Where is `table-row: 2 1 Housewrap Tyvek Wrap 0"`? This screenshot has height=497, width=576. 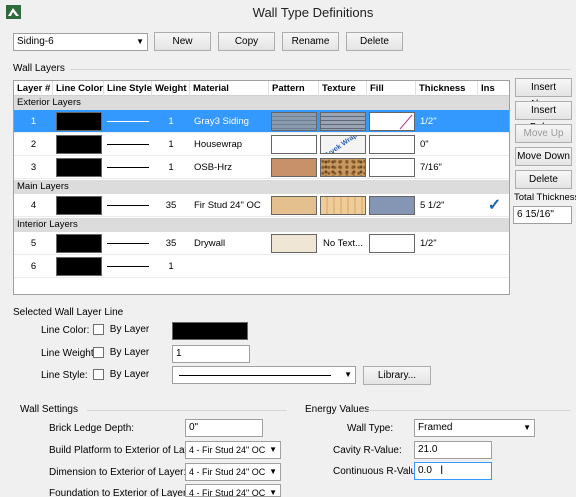
table-row: 2 1 Housewrap Tyvek Wrap 0" is located at coordinates (261, 144).